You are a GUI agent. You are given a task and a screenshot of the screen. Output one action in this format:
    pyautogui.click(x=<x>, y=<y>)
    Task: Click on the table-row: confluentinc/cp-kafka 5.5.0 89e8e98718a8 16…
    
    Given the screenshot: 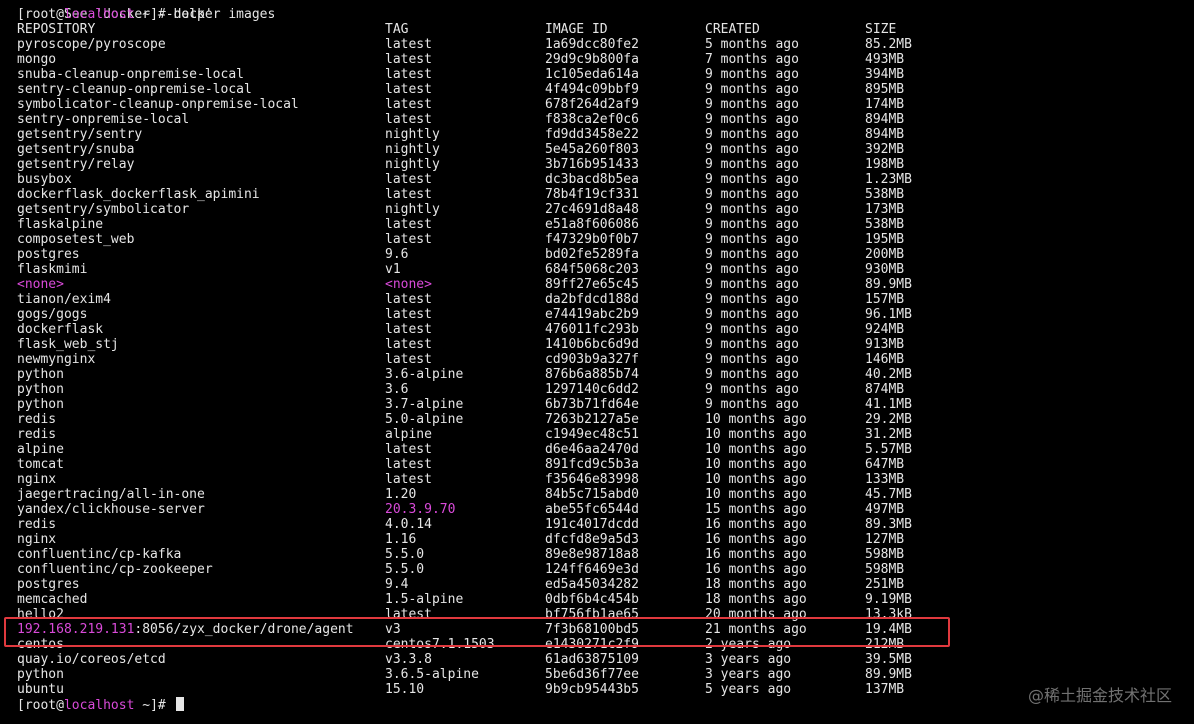 What is the action you would take?
    pyautogui.click(x=602, y=554)
    